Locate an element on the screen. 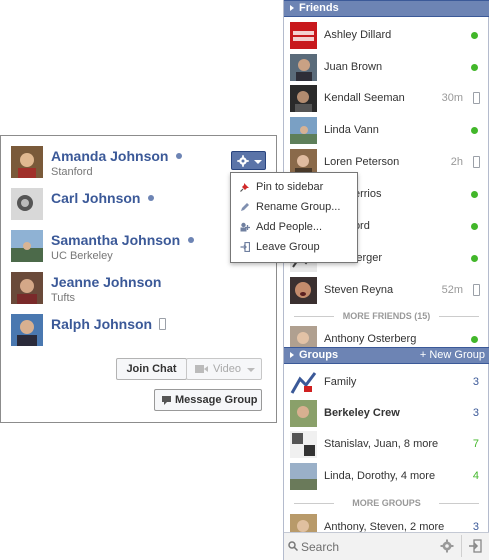  friend-name: Ashley Dillard is located at coordinates (358, 35).